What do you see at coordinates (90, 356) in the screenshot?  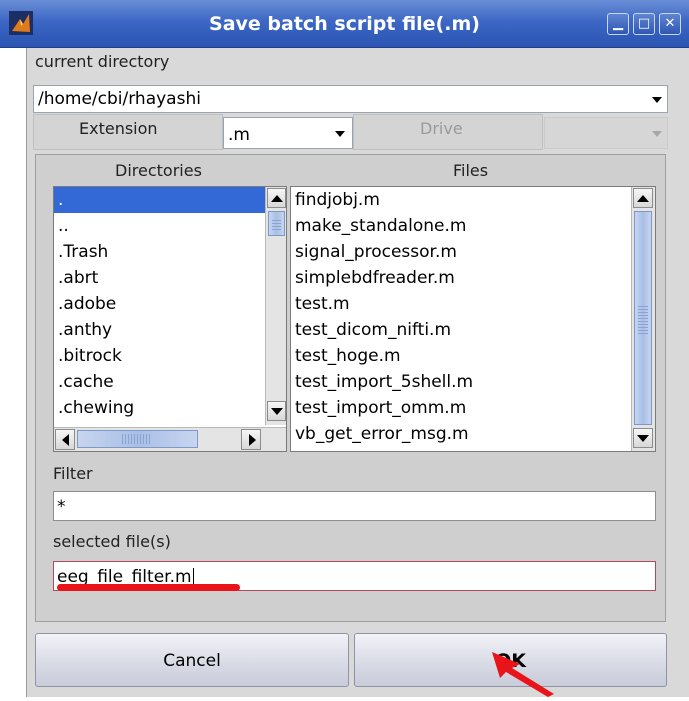 I see `directory-item: .bitrock` at bounding box center [90, 356].